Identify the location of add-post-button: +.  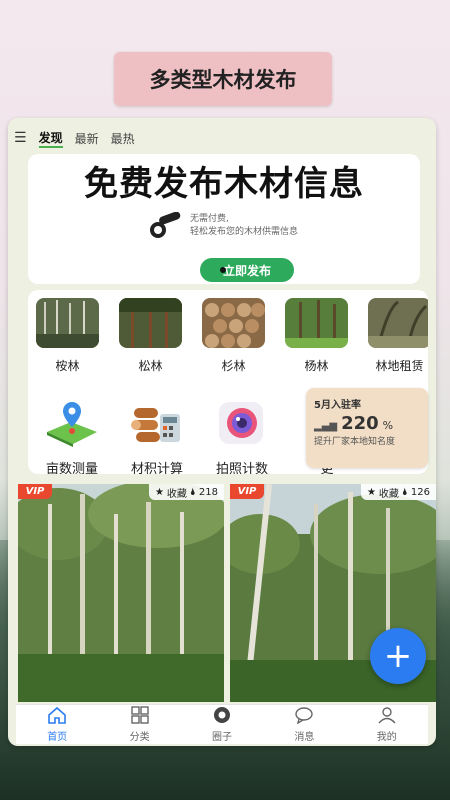
(398, 656).